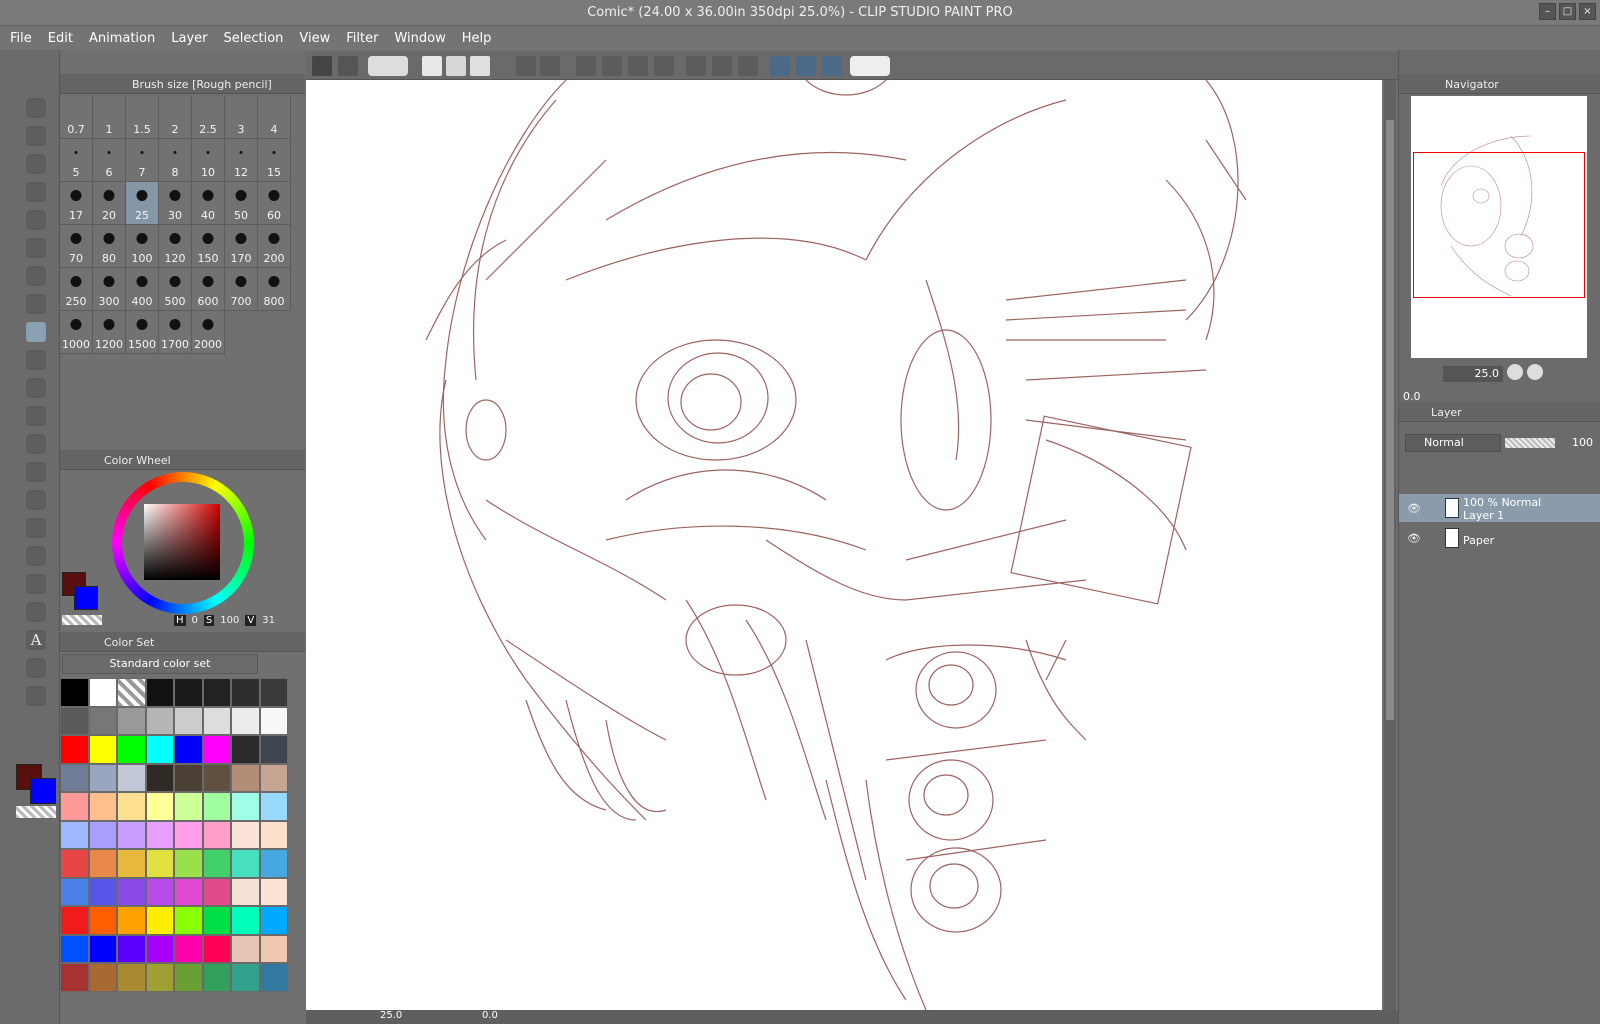 The height and width of the screenshot is (1024, 1600). I want to click on new-file-icon, so click(432, 66).